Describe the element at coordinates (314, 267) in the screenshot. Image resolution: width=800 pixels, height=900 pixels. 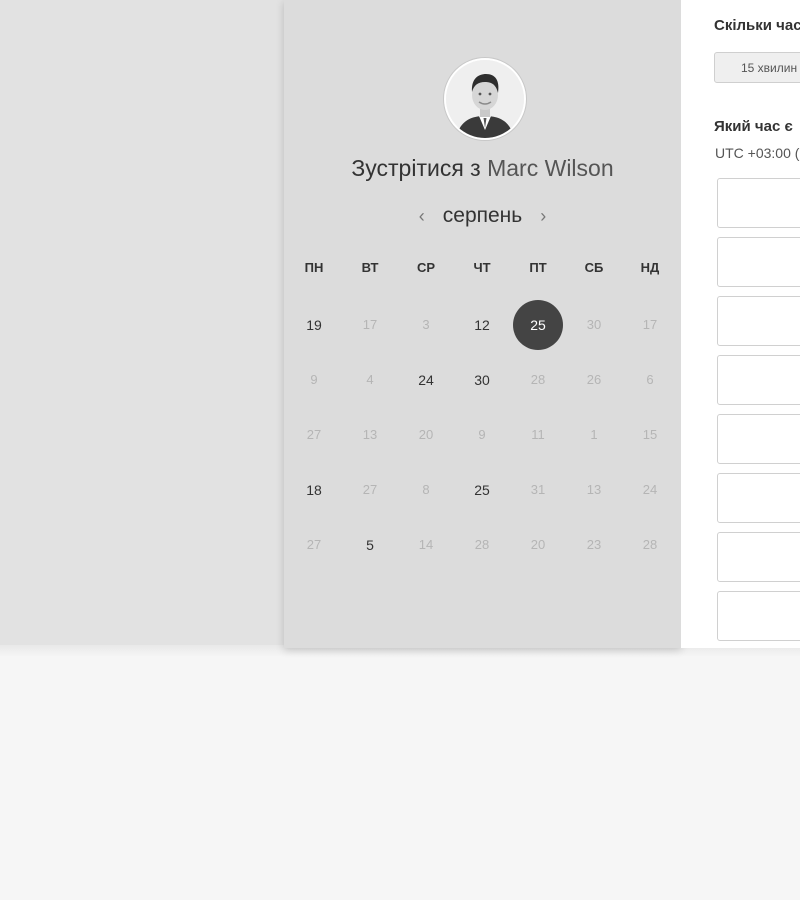
I see `weekday-label: ПН` at that location.